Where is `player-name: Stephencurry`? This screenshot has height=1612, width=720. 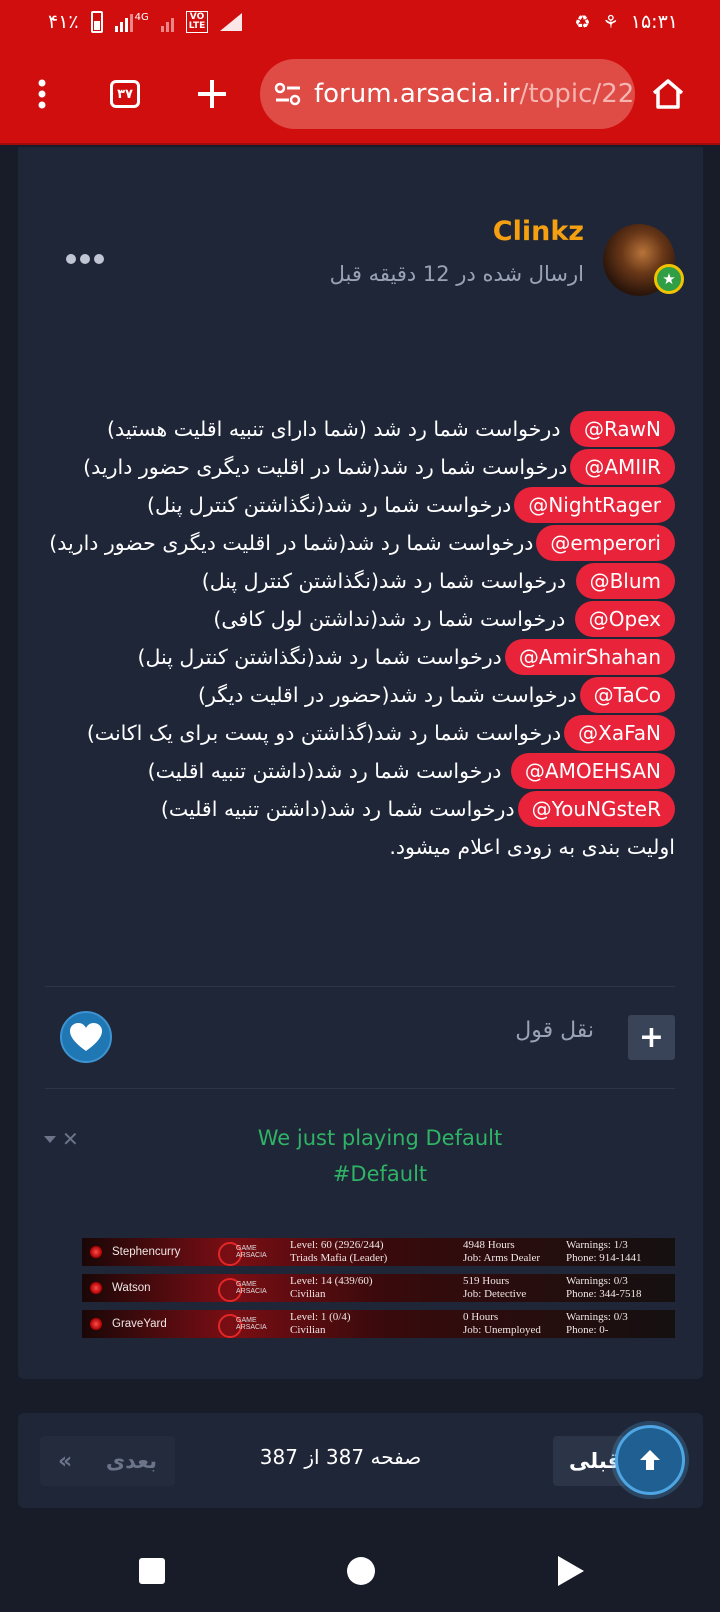 player-name: Stephencurry is located at coordinates (146, 1252).